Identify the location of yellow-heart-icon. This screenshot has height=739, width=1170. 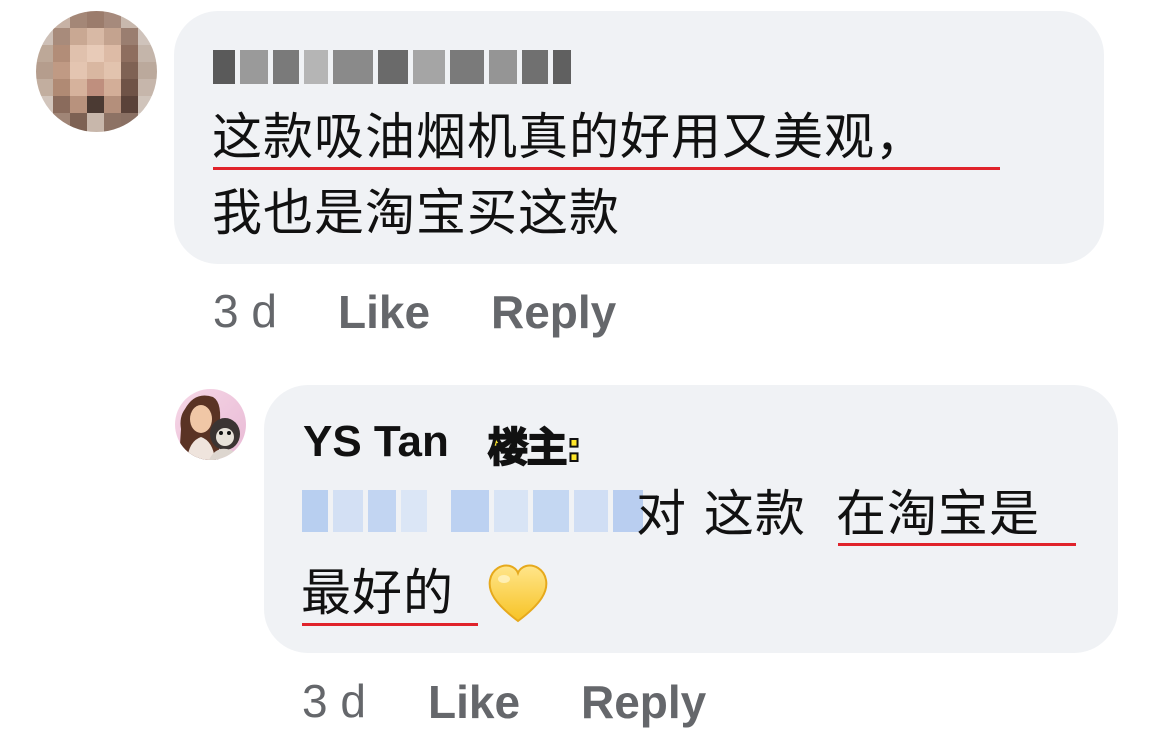
(518, 593).